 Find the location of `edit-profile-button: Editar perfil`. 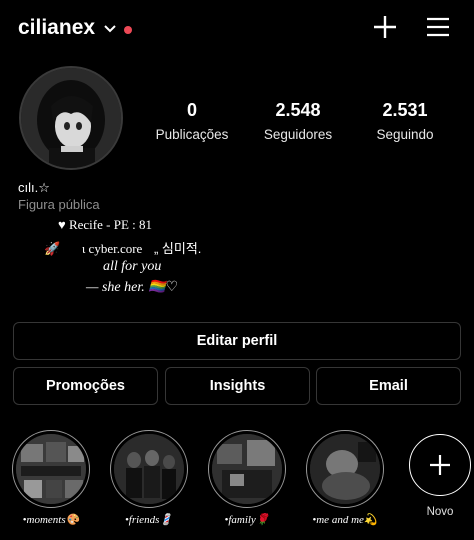

edit-profile-button: Editar perfil is located at coordinates (237, 341).